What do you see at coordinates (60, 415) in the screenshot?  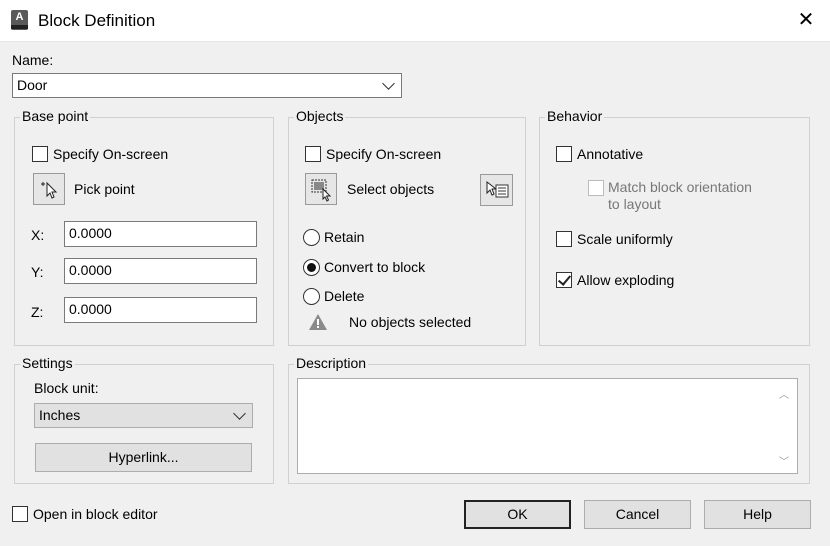 I see `block-unit-value: Inches` at bounding box center [60, 415].